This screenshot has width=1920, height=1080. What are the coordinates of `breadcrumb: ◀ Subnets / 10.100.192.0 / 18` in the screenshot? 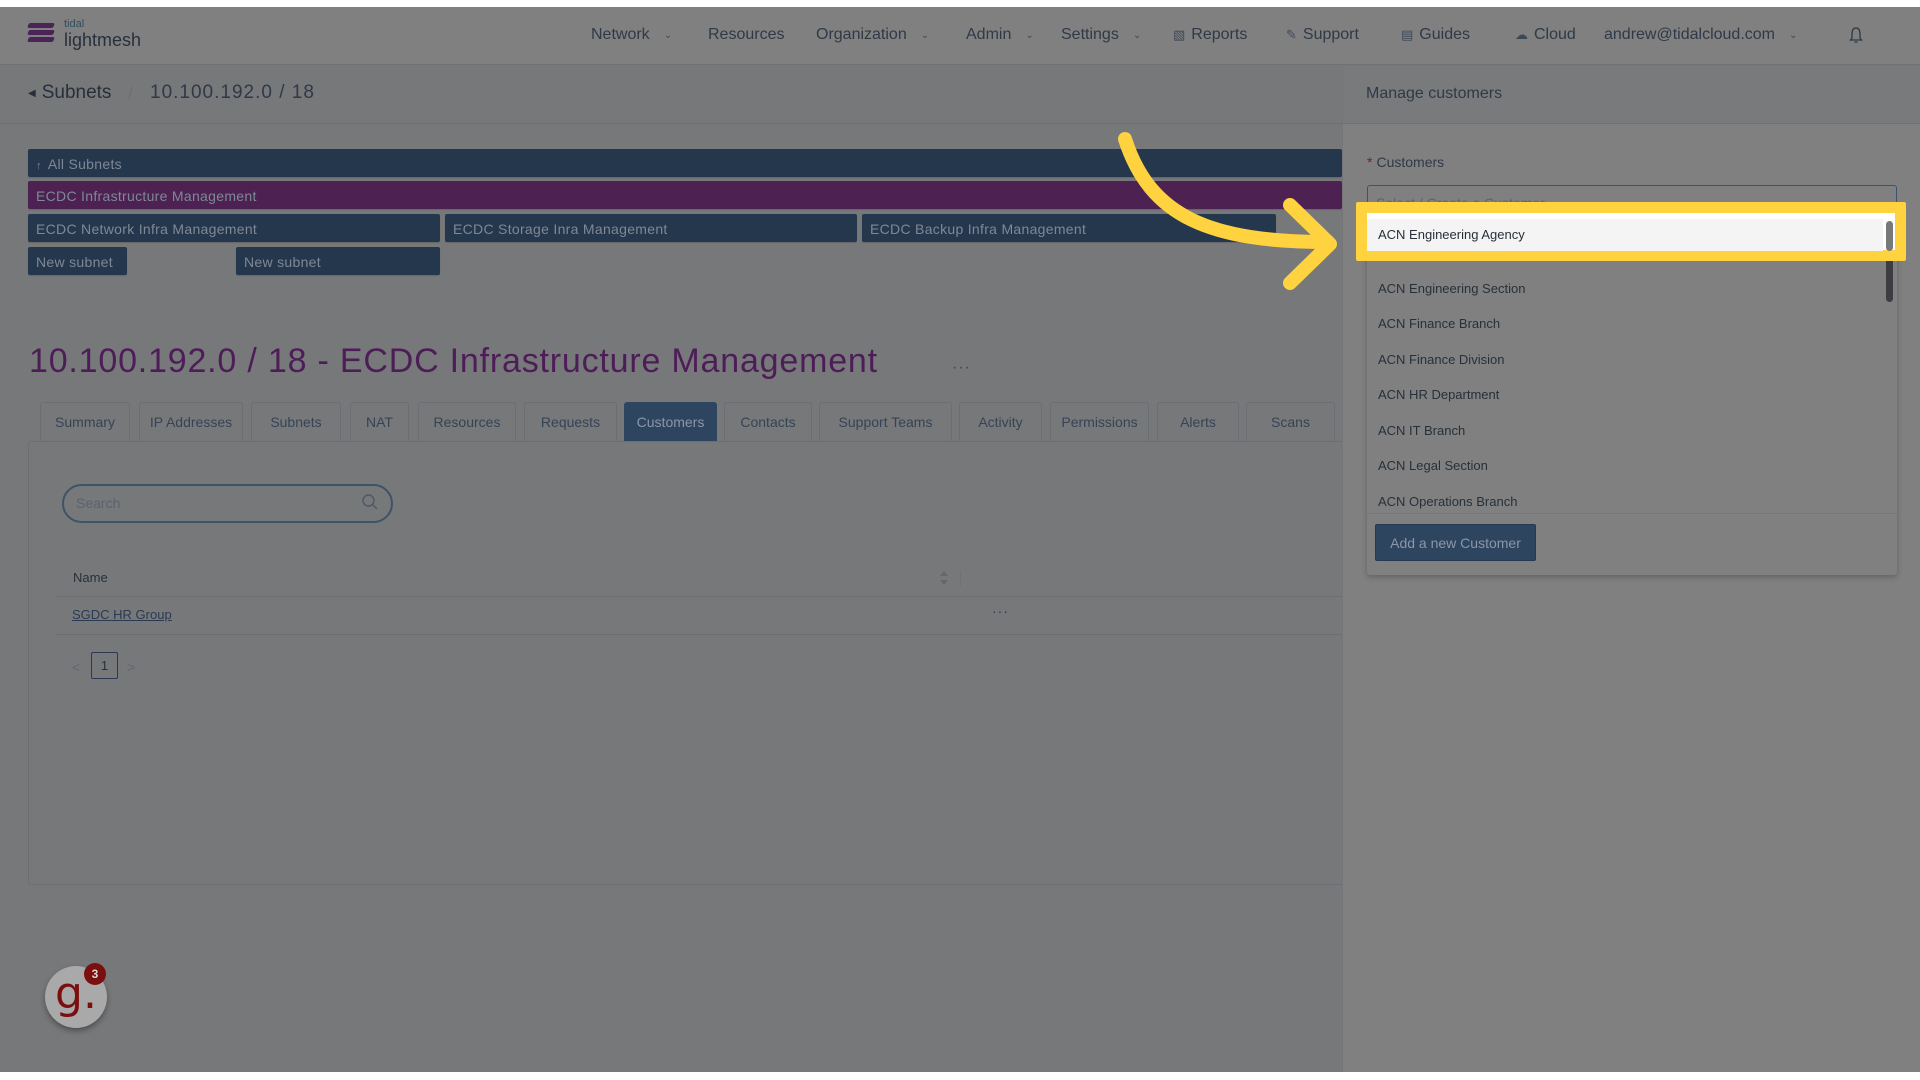 It's located at (671, 95).